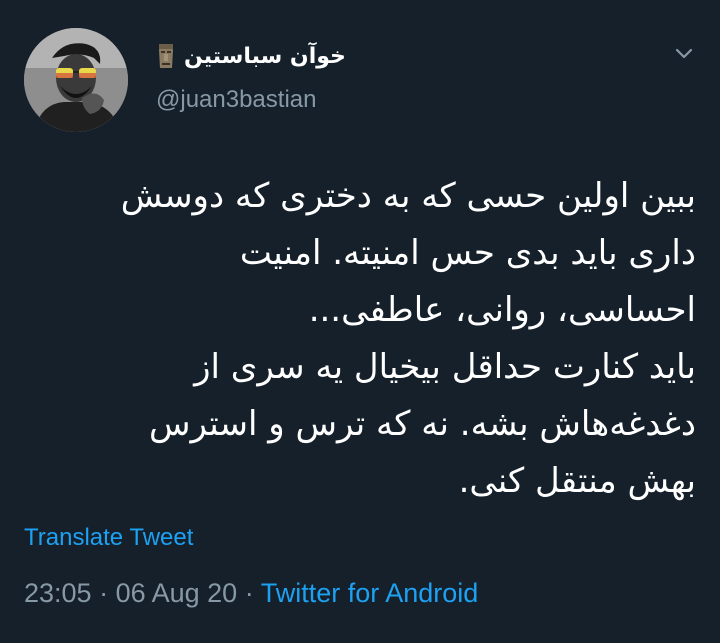  Describe the element at coordinates (58, 593) in the screenshot. I see `tweet-time: 23:05` at that location.